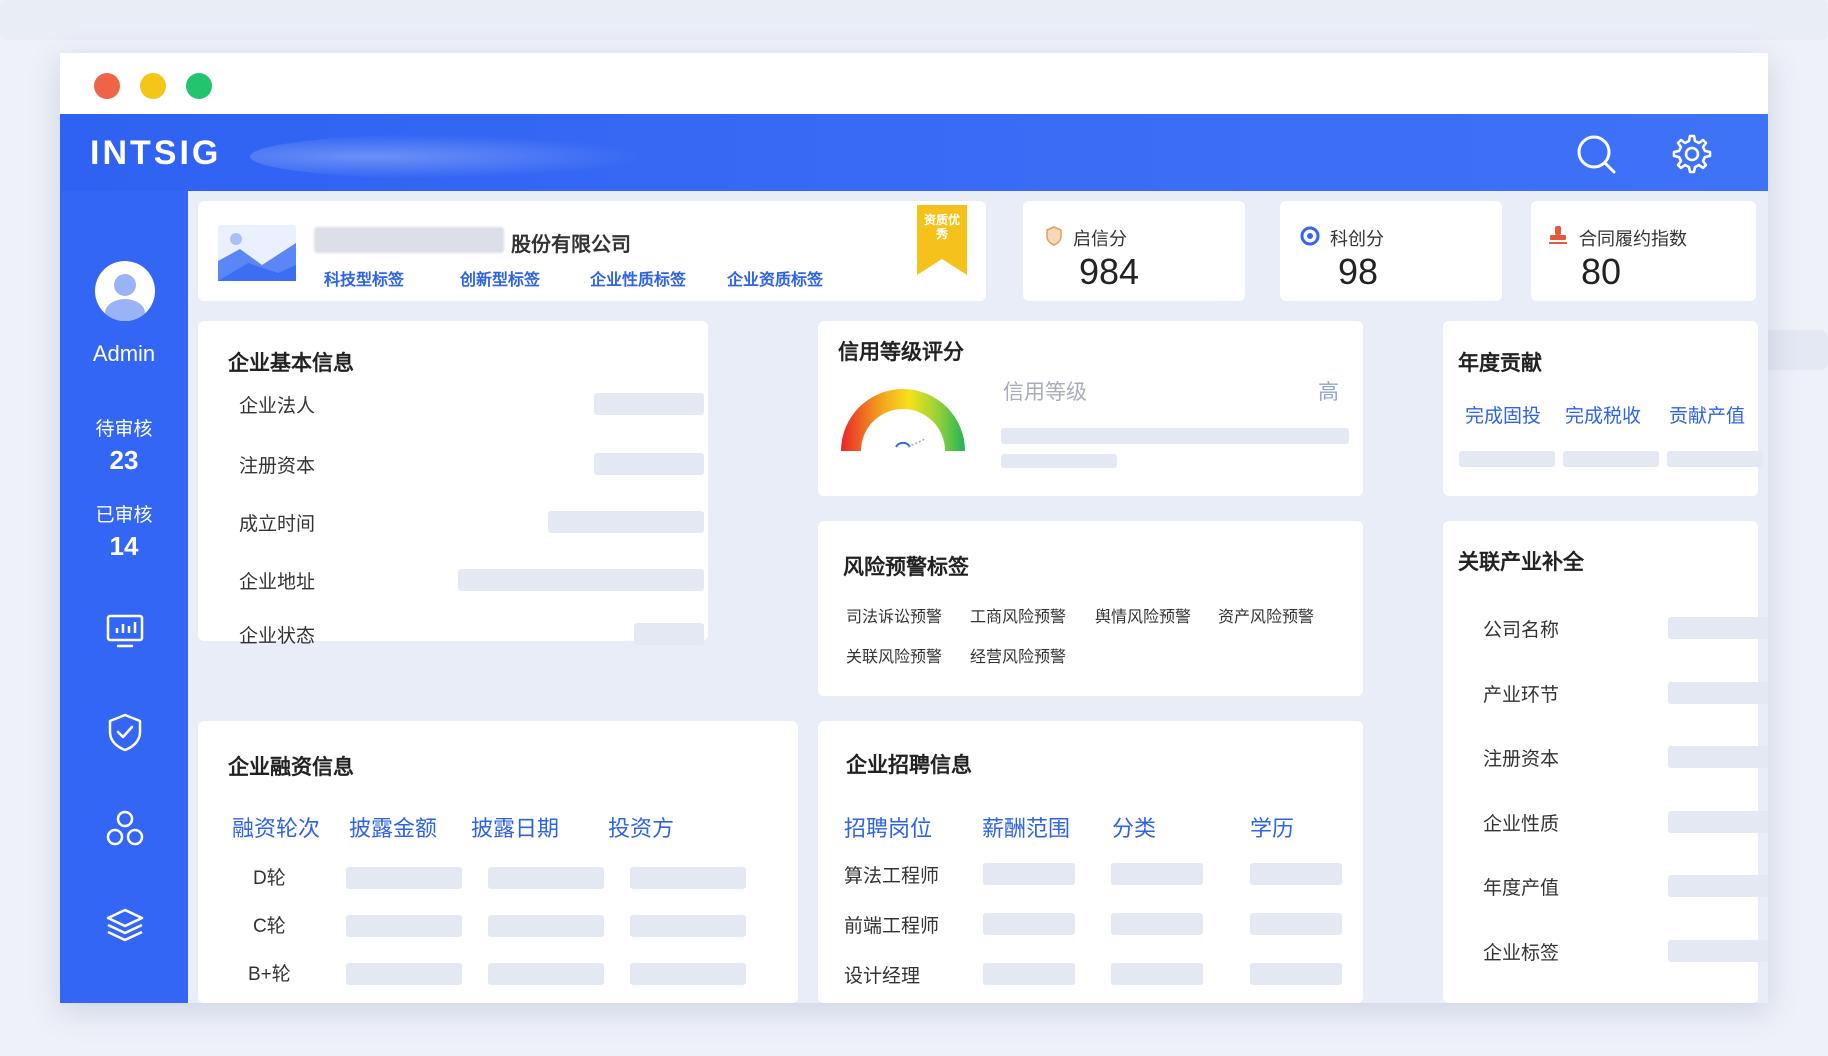  Describe the element at coordinates (291, 363) in the screenshot. I see `basic-info-title: 企业基本信息` at that location.